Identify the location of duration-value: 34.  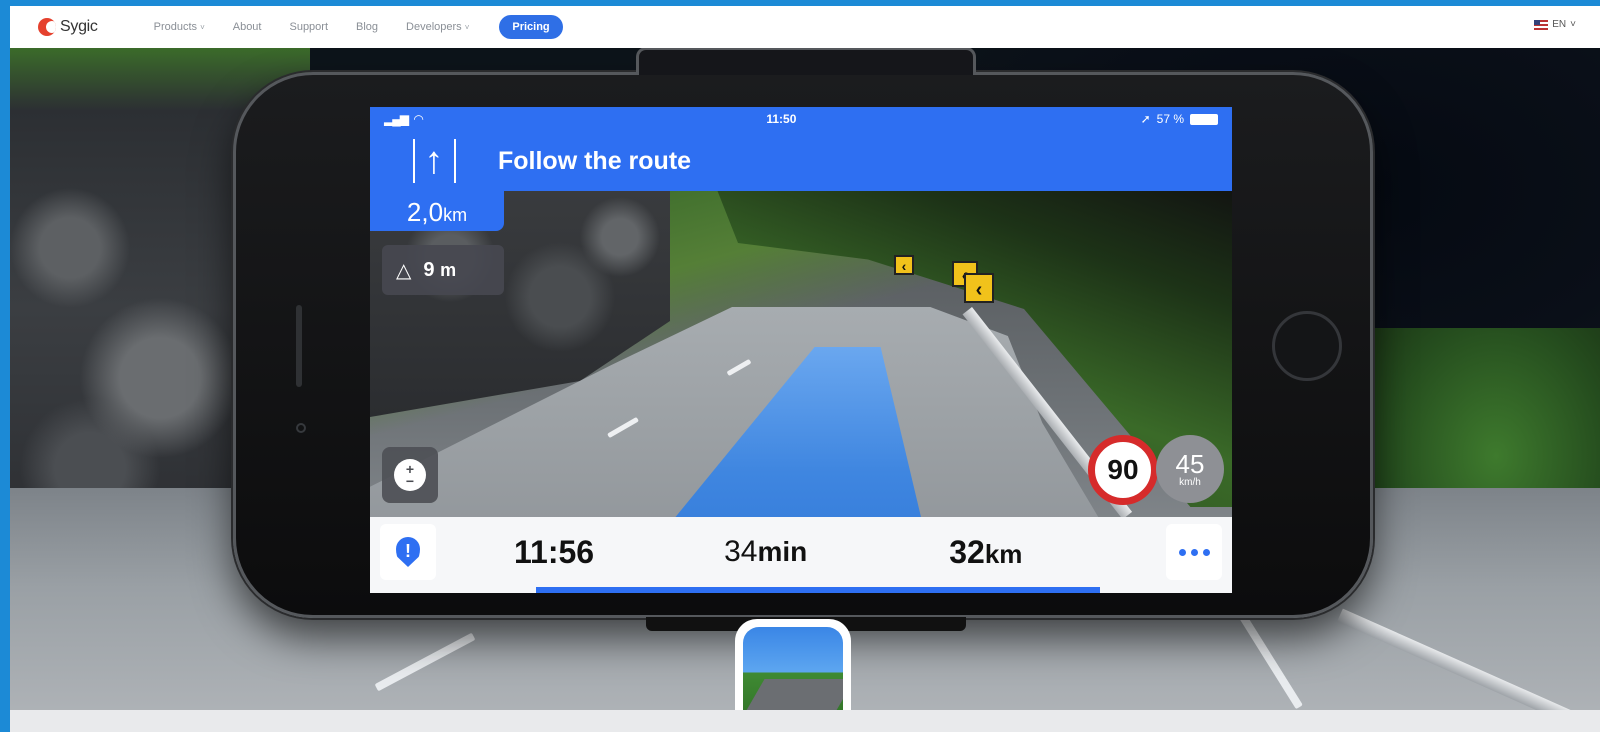
(741, 551).